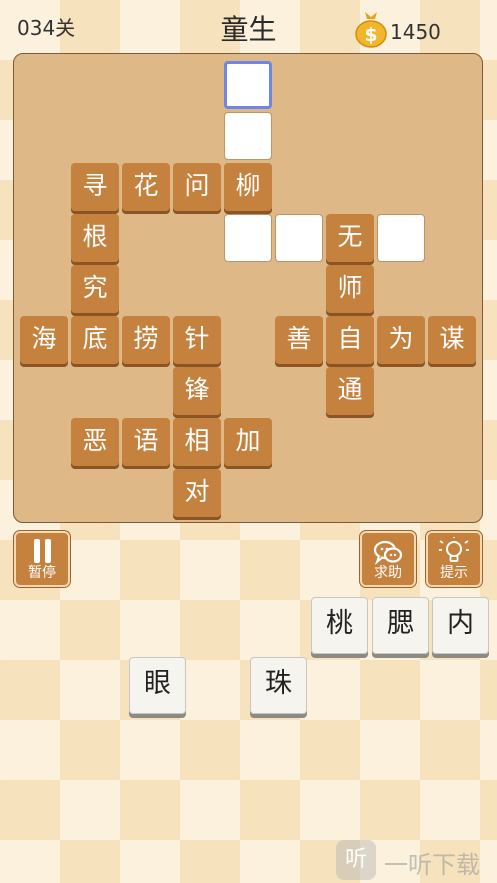  What do you see at coordinates (95, 289) in the screenshot?
I see `grid-cell-c11: 究` at bounding box center [95, 289].